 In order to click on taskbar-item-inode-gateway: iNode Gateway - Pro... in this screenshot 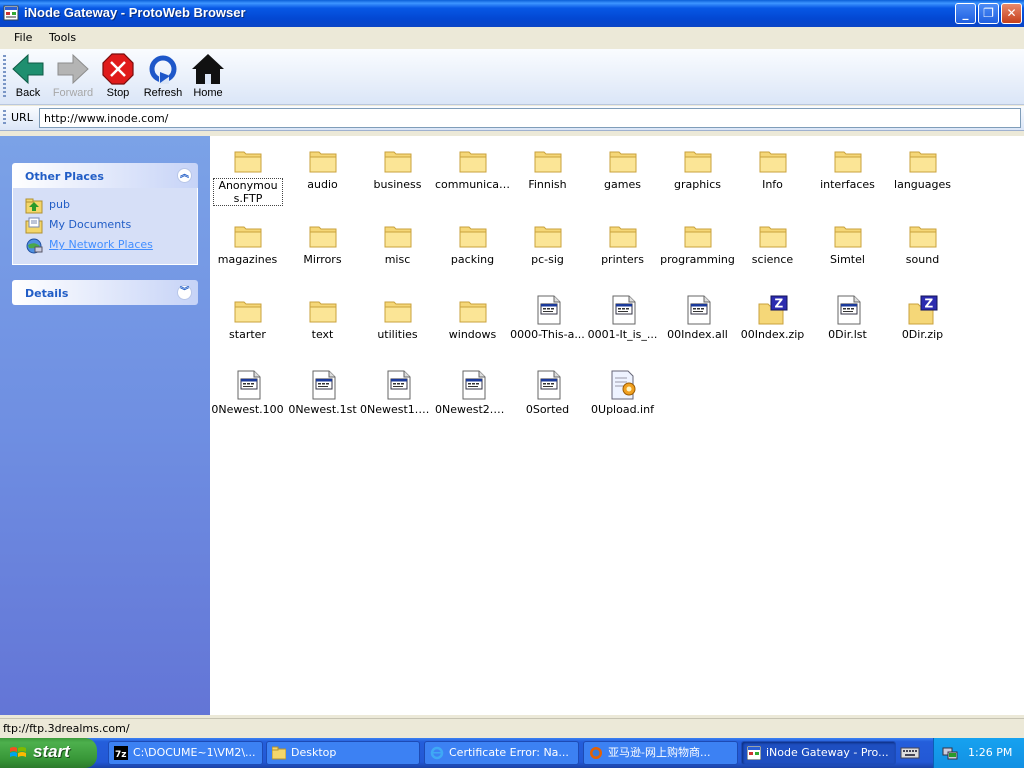, I will do `click(818, 753)`.